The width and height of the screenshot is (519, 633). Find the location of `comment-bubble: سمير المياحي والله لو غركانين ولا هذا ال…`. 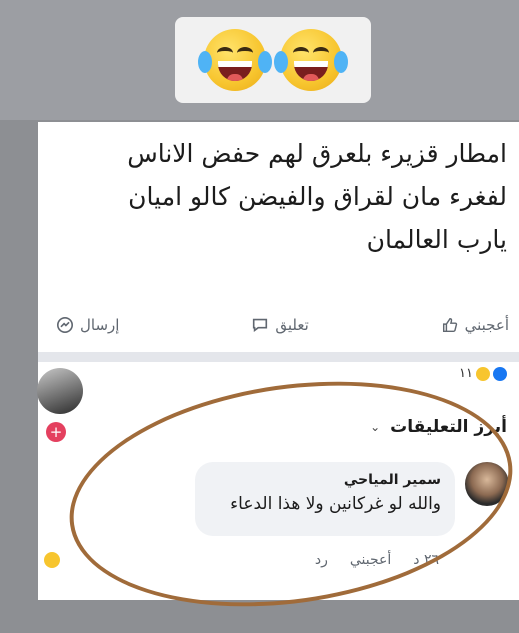

comment-bubble: سمير المياحي والله لو غركانين ولا هذا ال… is located at coordinates (325, 499).